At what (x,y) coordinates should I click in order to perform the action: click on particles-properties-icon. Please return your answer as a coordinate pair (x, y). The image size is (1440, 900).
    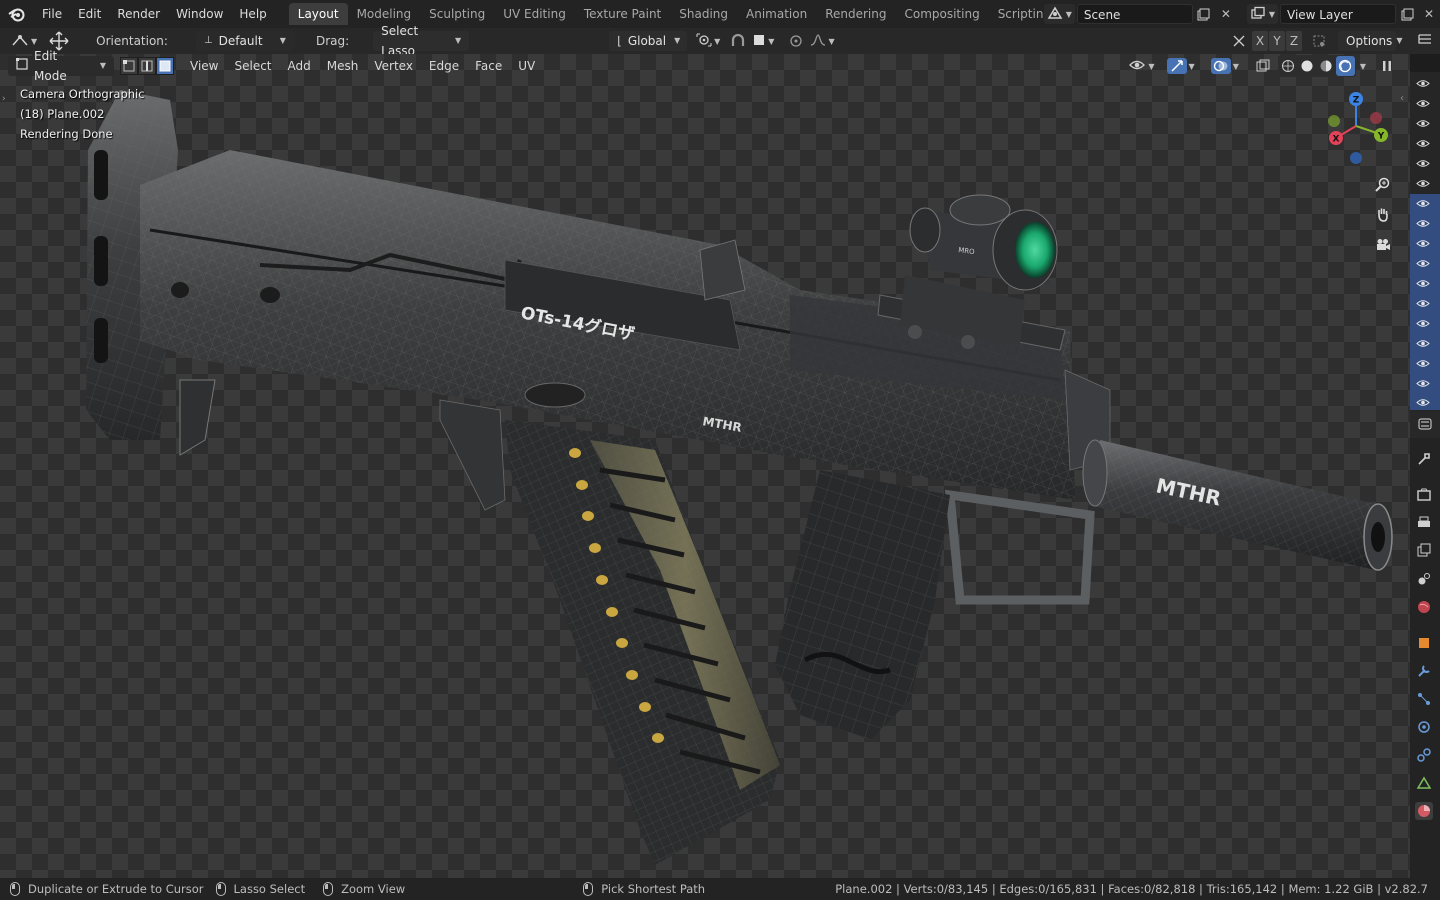
    Looking at the image, I should click on (1424, 699).